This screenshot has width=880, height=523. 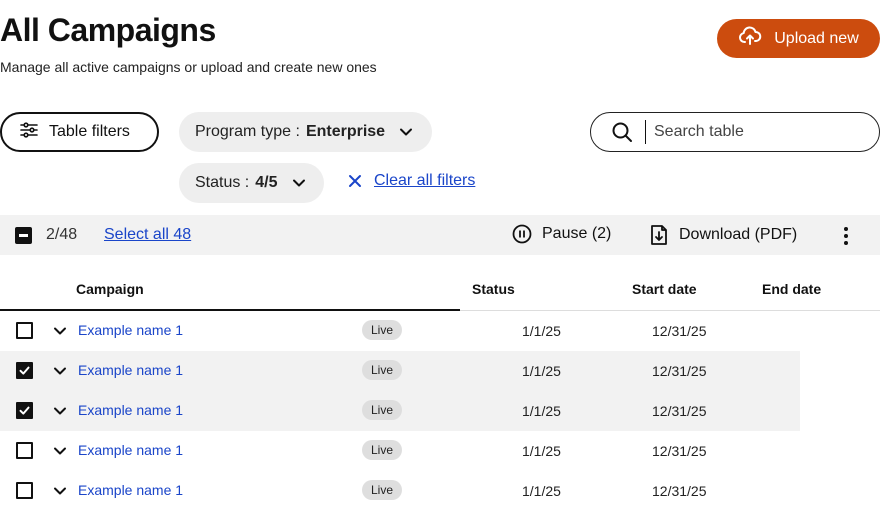 What do you see at coordinates (425, 180) in the screenshot?
I see `clear-all-filters-label: Clear all filters` at bounding box center [425, 180].